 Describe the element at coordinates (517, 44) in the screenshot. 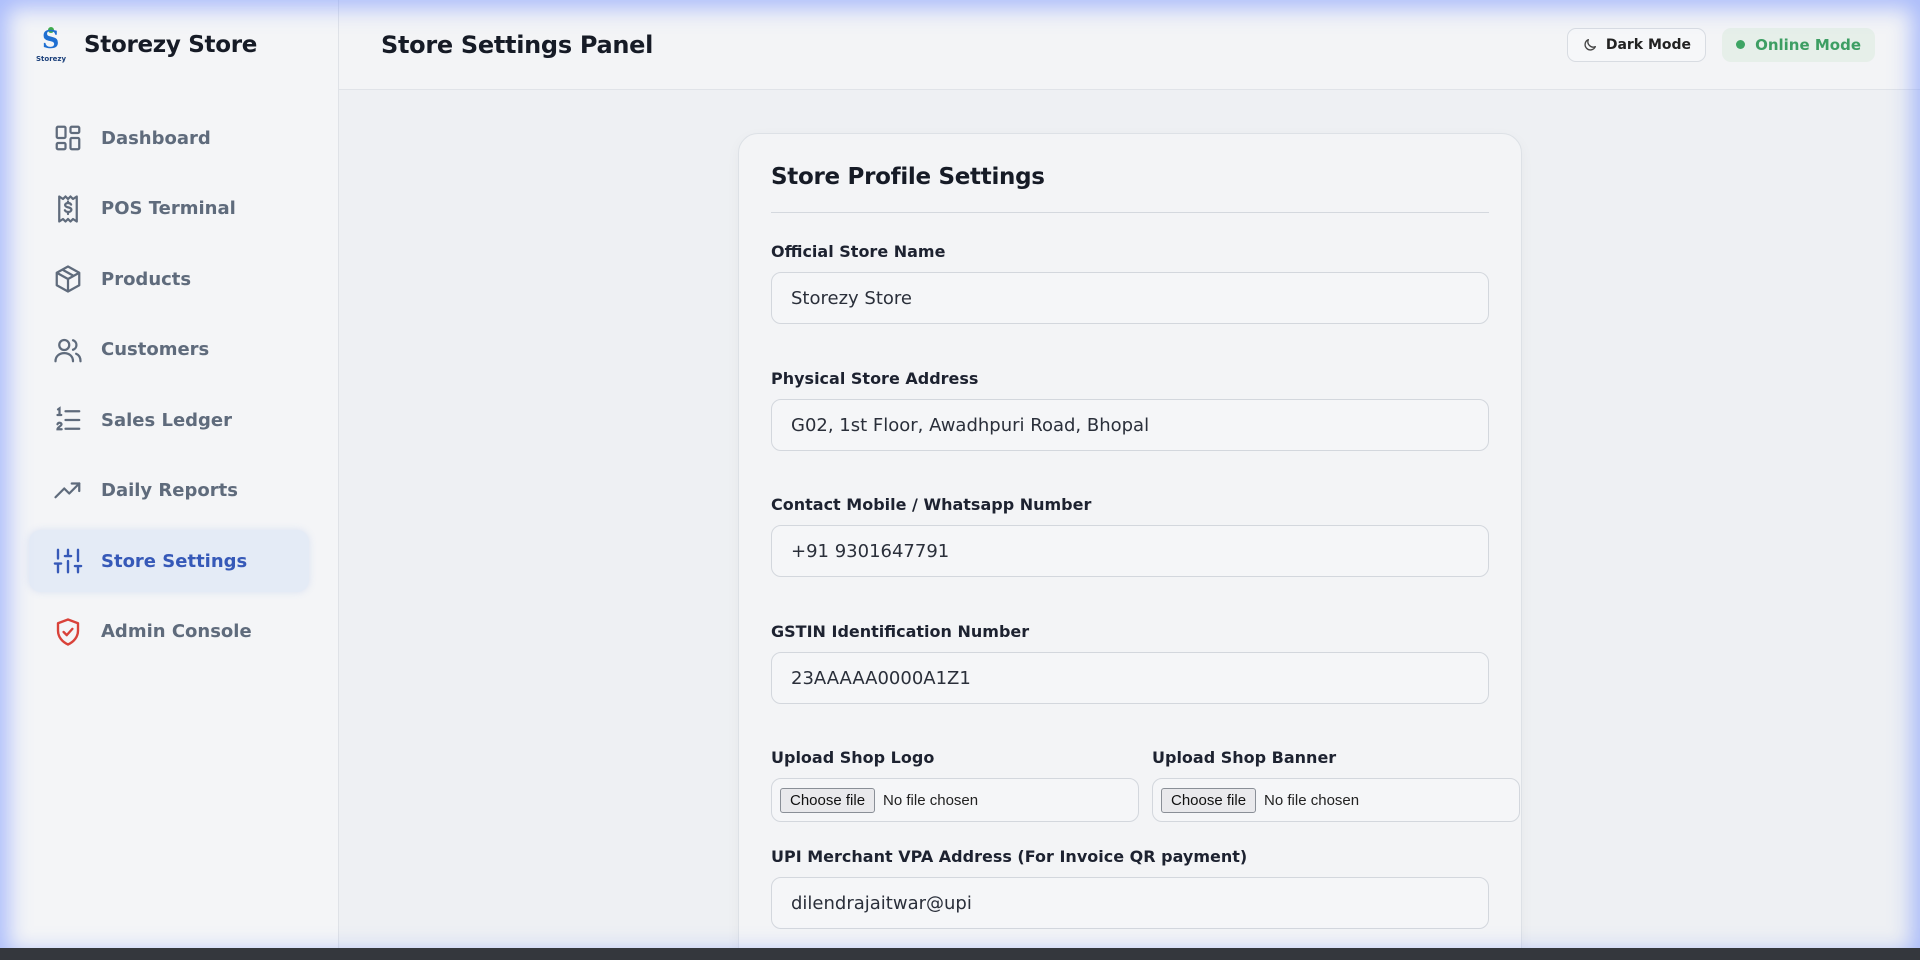

I see `page-title: Store Settings Panel` at that location.